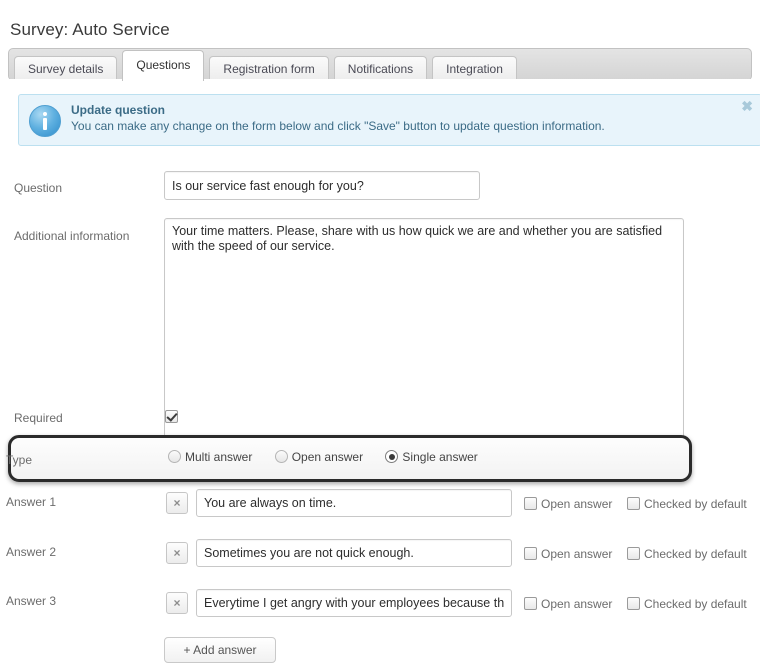  Describe the element at coordinates (66, 69) in the screenshot. I see `tab-survey-details: Survey details` at that location.